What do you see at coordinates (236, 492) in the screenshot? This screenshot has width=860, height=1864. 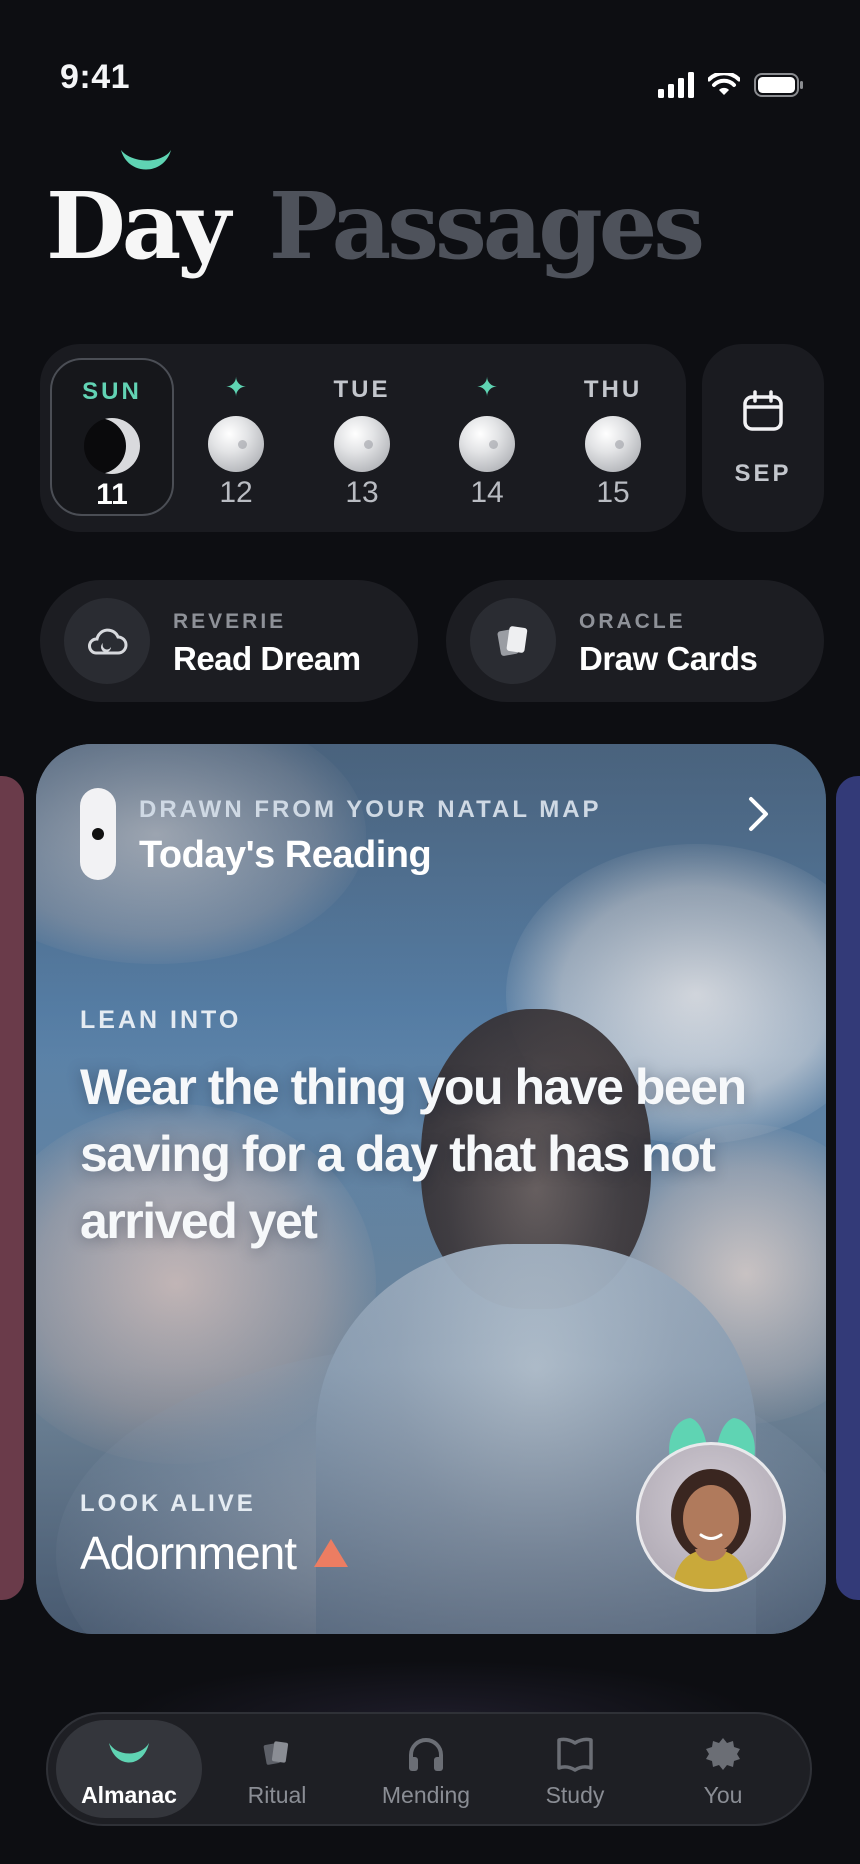 I see `day-number: 12` at bounding box center [236, 492].